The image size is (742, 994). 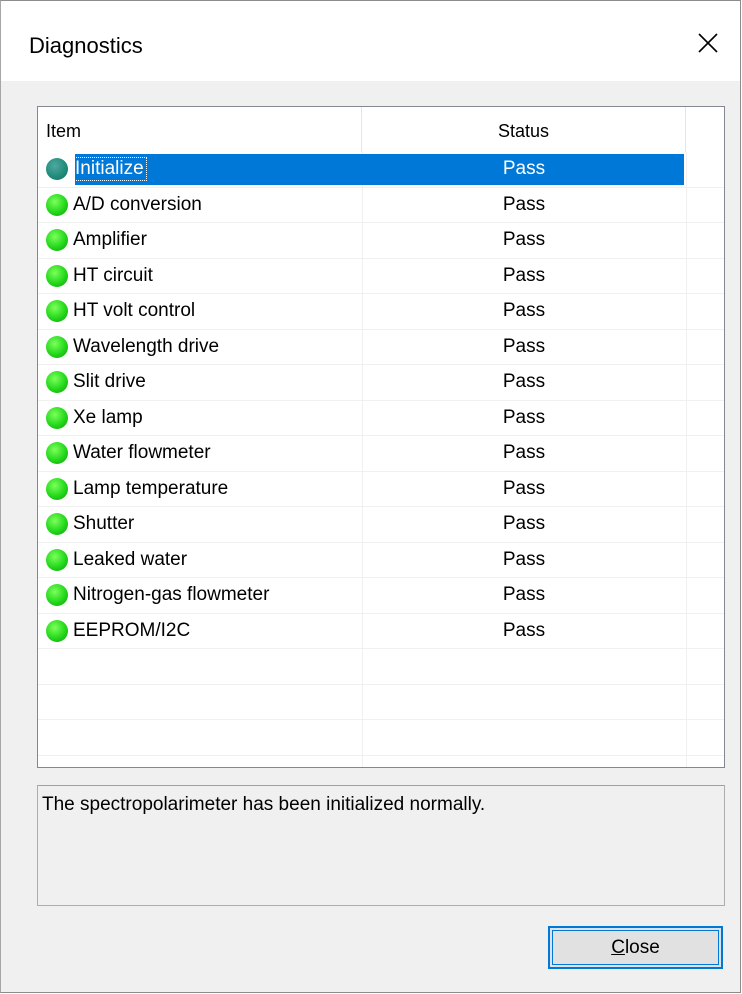 I want to click on list-item: Shutter Pass, so click(x=381, y=525).